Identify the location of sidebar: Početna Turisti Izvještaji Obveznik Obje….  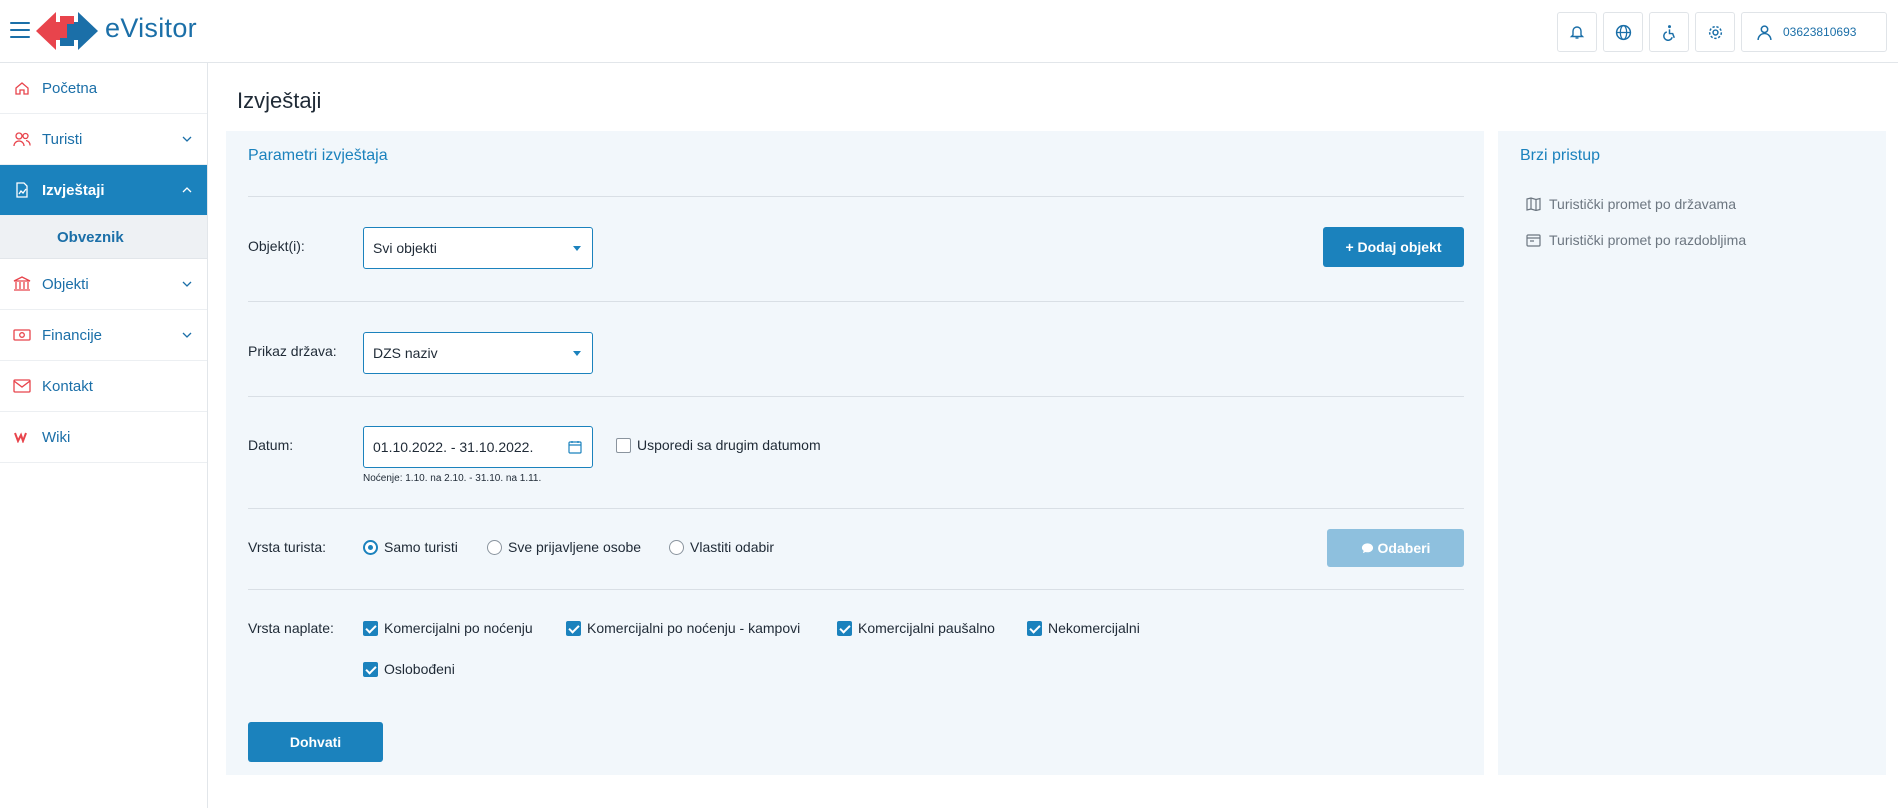
(104, 435).